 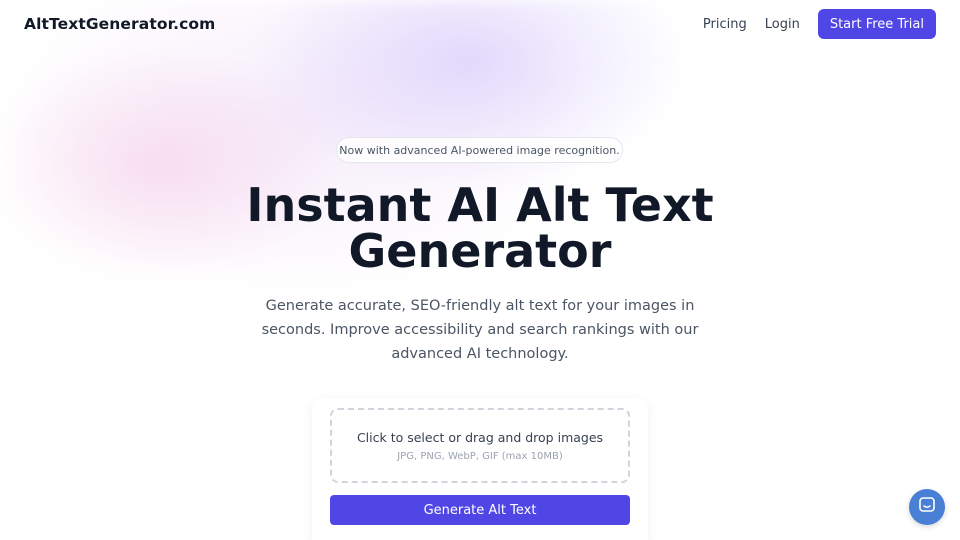 What do you see at coordinates (480, 456) in the screenshot?
I see `dropzone-format-hint: JPG, PNG, WebP, GIF (max 10MB)` at bounding box center [480, 456].